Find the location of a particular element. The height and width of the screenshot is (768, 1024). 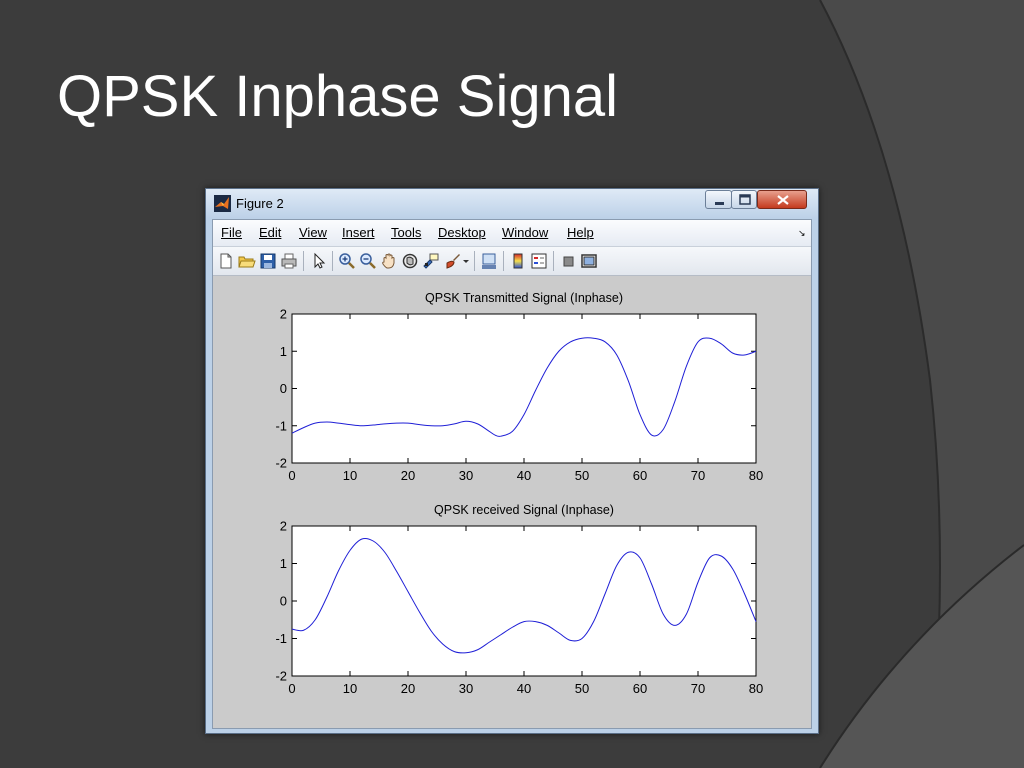

menu-file: File is located at coordinates (231, 232).